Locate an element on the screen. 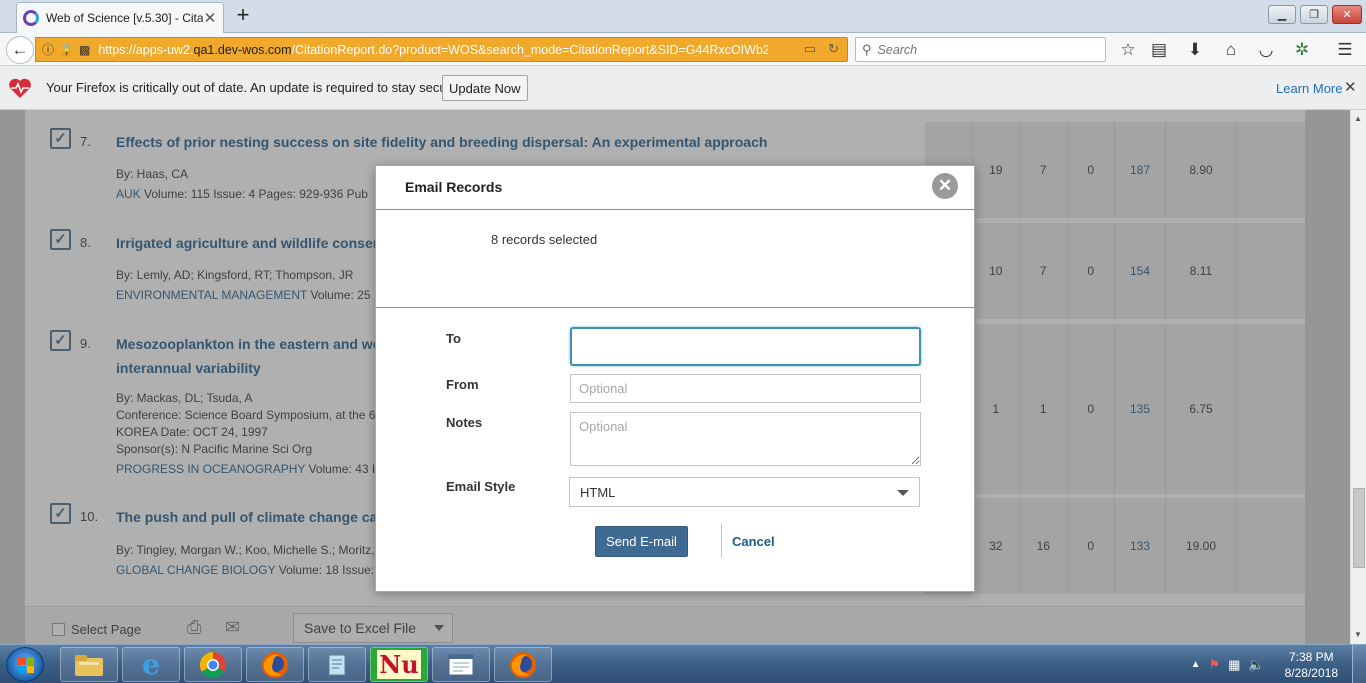 This screenshot has height=683, width=1366. lock-icon: 🔒 is located at coordinates (66, 49).